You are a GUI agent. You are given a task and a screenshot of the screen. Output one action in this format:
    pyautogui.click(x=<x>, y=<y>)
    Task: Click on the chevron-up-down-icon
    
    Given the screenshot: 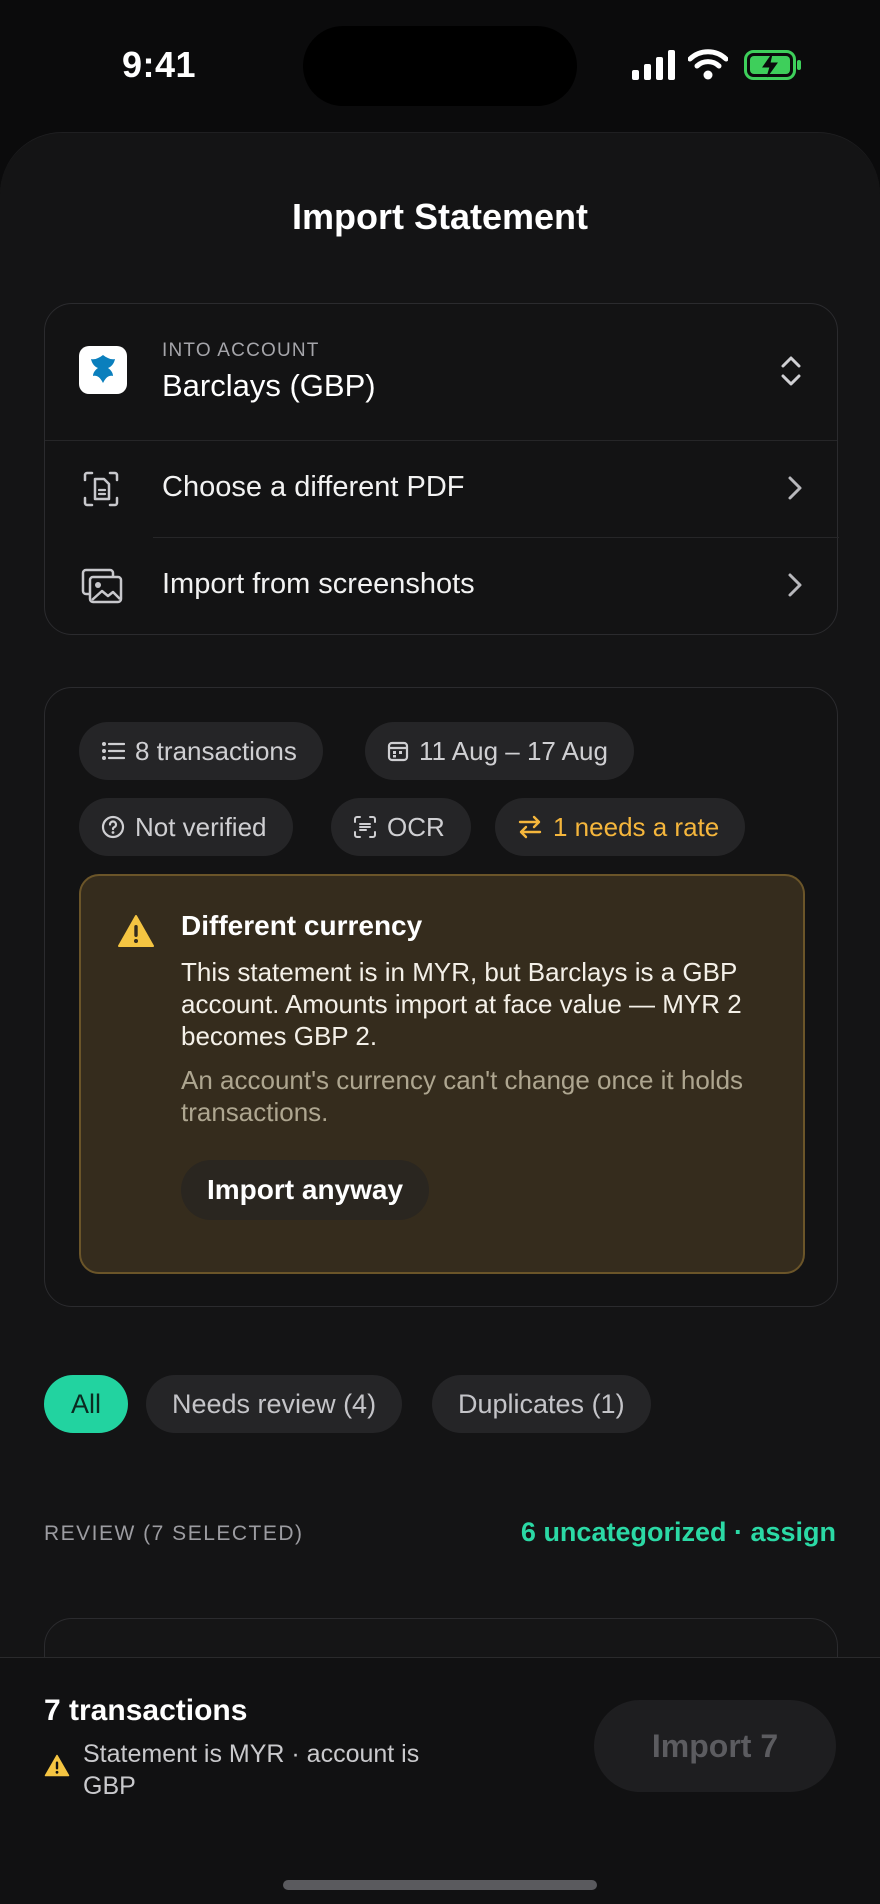 What is the action you would take?
    pyautogui.click(x=791, y=371)
    